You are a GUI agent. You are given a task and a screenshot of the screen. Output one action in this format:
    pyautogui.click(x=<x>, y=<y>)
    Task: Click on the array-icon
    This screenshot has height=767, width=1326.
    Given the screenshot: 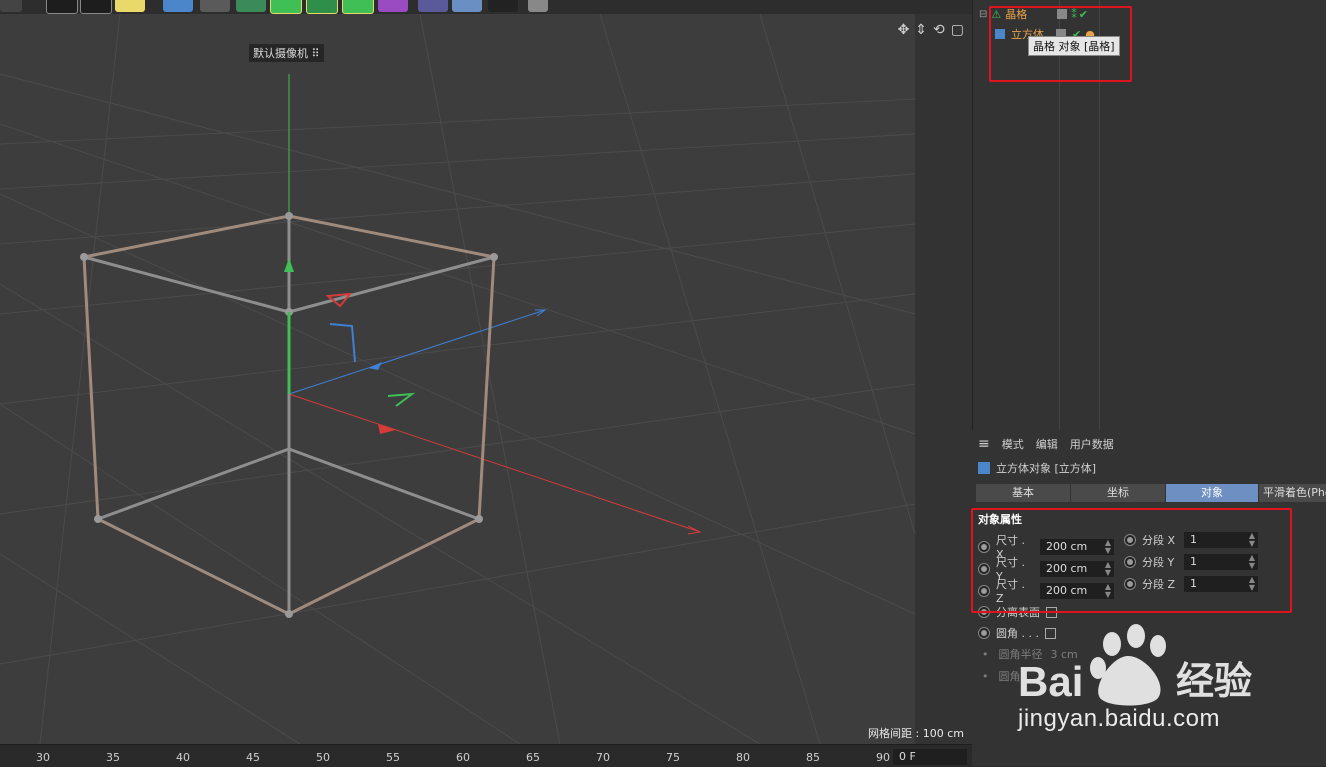 What is the action you would take?
    pyautogui.click(x=322, y=7)
    